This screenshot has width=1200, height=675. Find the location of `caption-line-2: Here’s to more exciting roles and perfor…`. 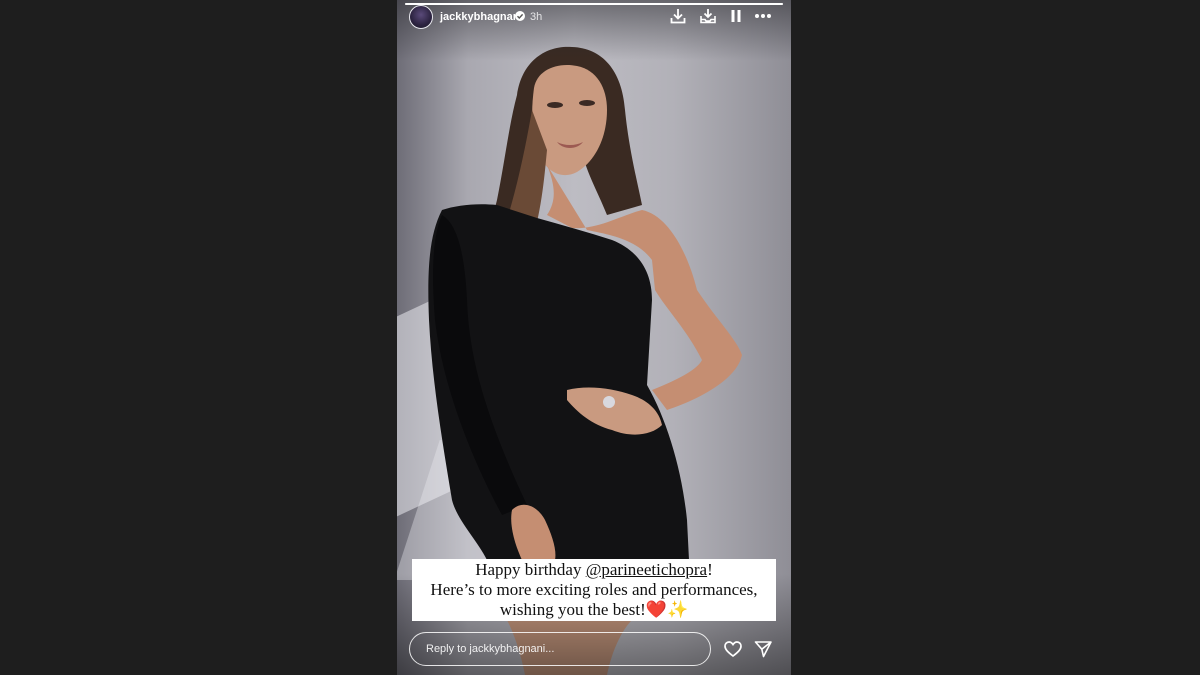

caption-line-2: Here’s to more exciting roles and perfor… is located at coordinates (594, 589).